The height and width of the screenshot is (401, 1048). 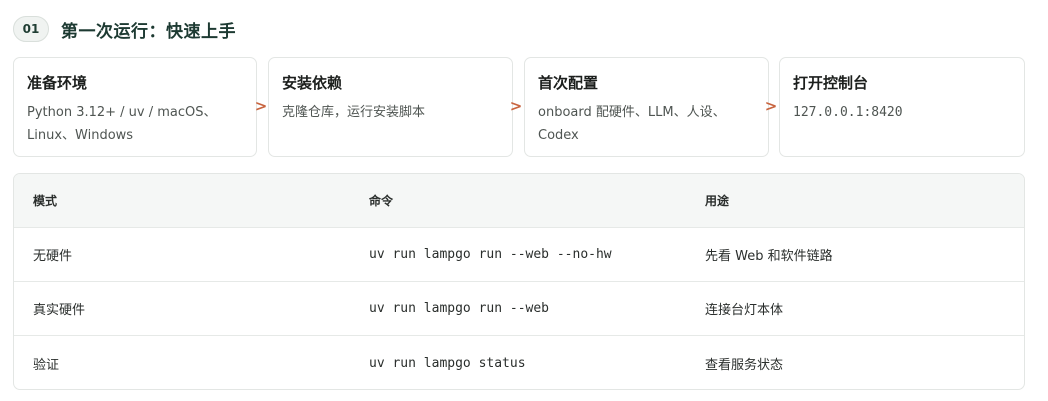 I want to click on purpose-cell: 先看 Web 和软件链路, so click(x=769, y=256).